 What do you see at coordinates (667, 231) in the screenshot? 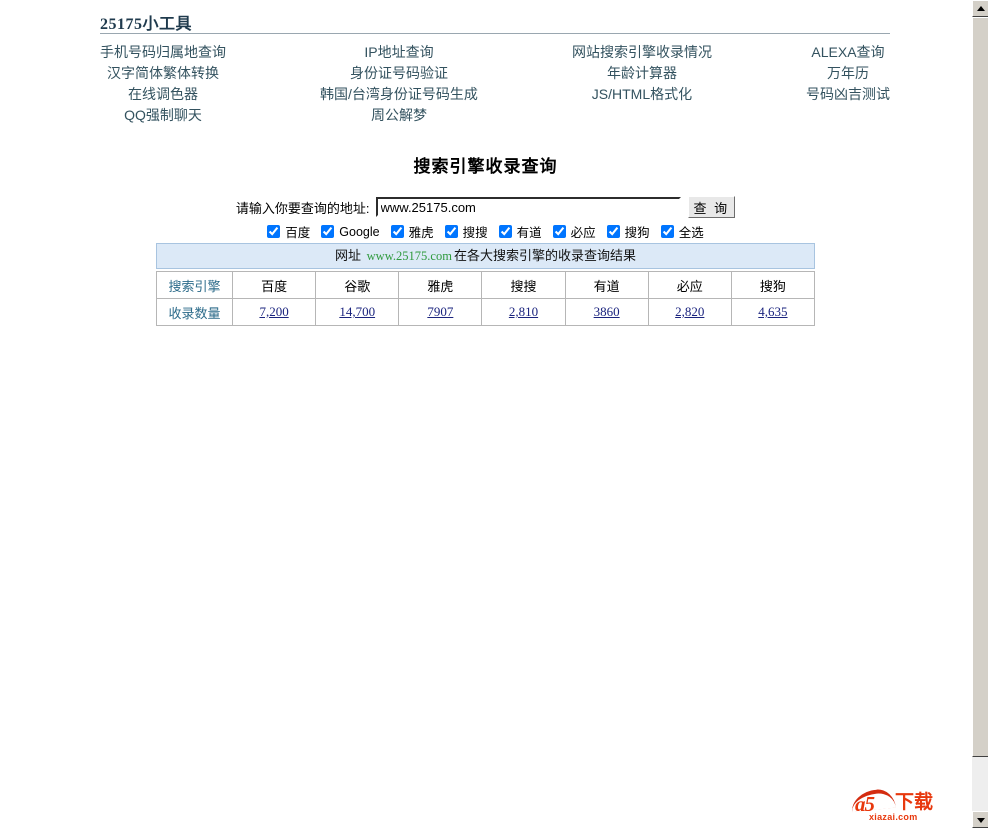
I see `checkbox-select-all` at bounding box center [667, 231].